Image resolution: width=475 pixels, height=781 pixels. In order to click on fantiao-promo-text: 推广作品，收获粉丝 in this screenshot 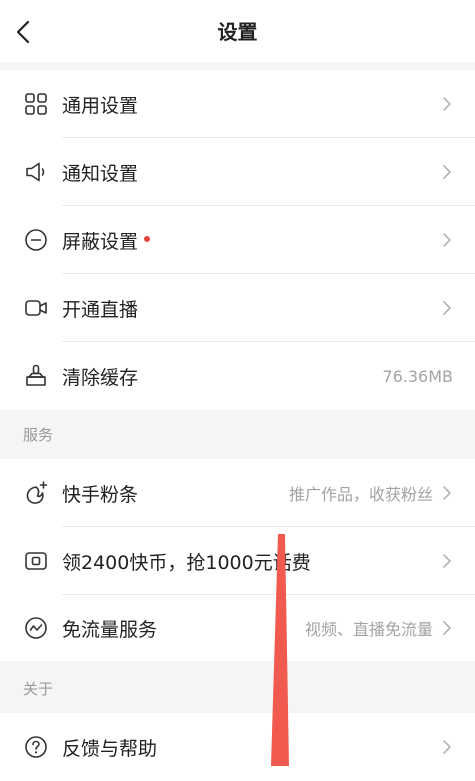, I will do `click(360, 494)`.